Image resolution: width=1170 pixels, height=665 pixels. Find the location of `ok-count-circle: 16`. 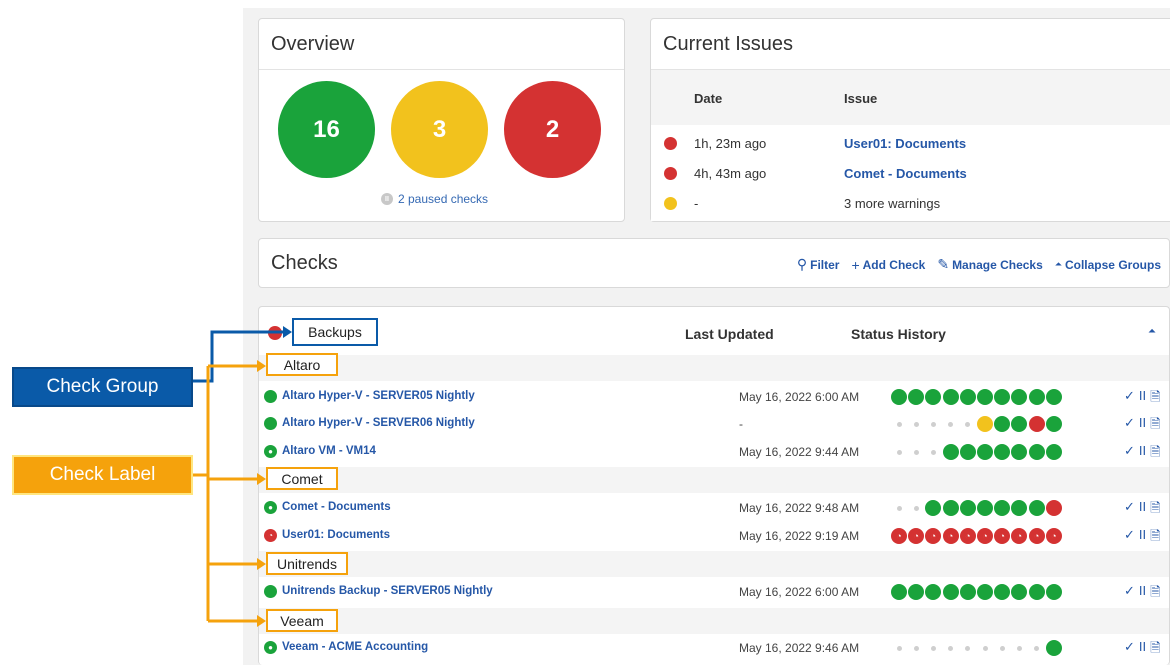

ok-count-circle: 16 is located at coordinates (326, 129).